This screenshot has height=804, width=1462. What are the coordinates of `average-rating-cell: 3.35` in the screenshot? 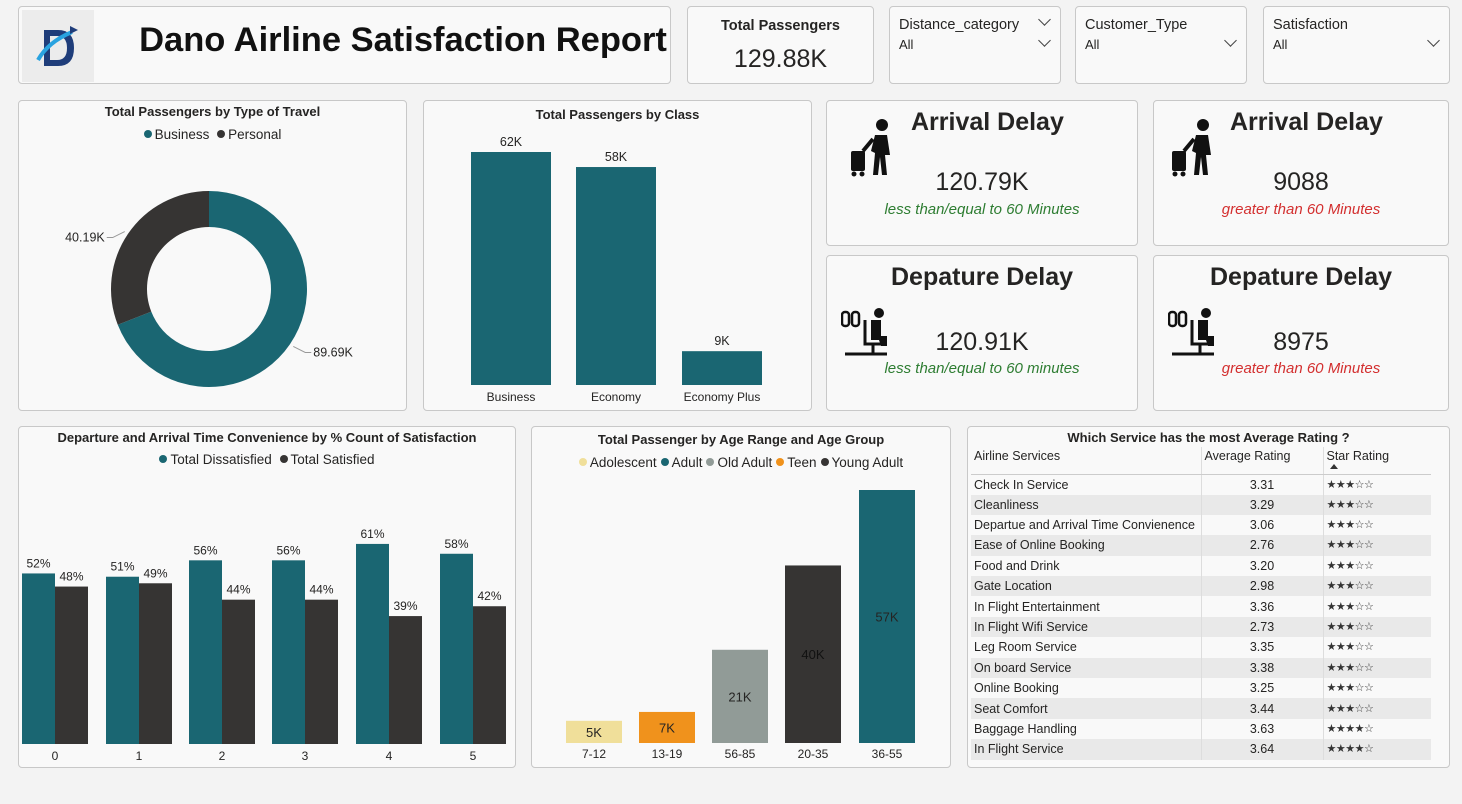 It's located at (1262, 647).